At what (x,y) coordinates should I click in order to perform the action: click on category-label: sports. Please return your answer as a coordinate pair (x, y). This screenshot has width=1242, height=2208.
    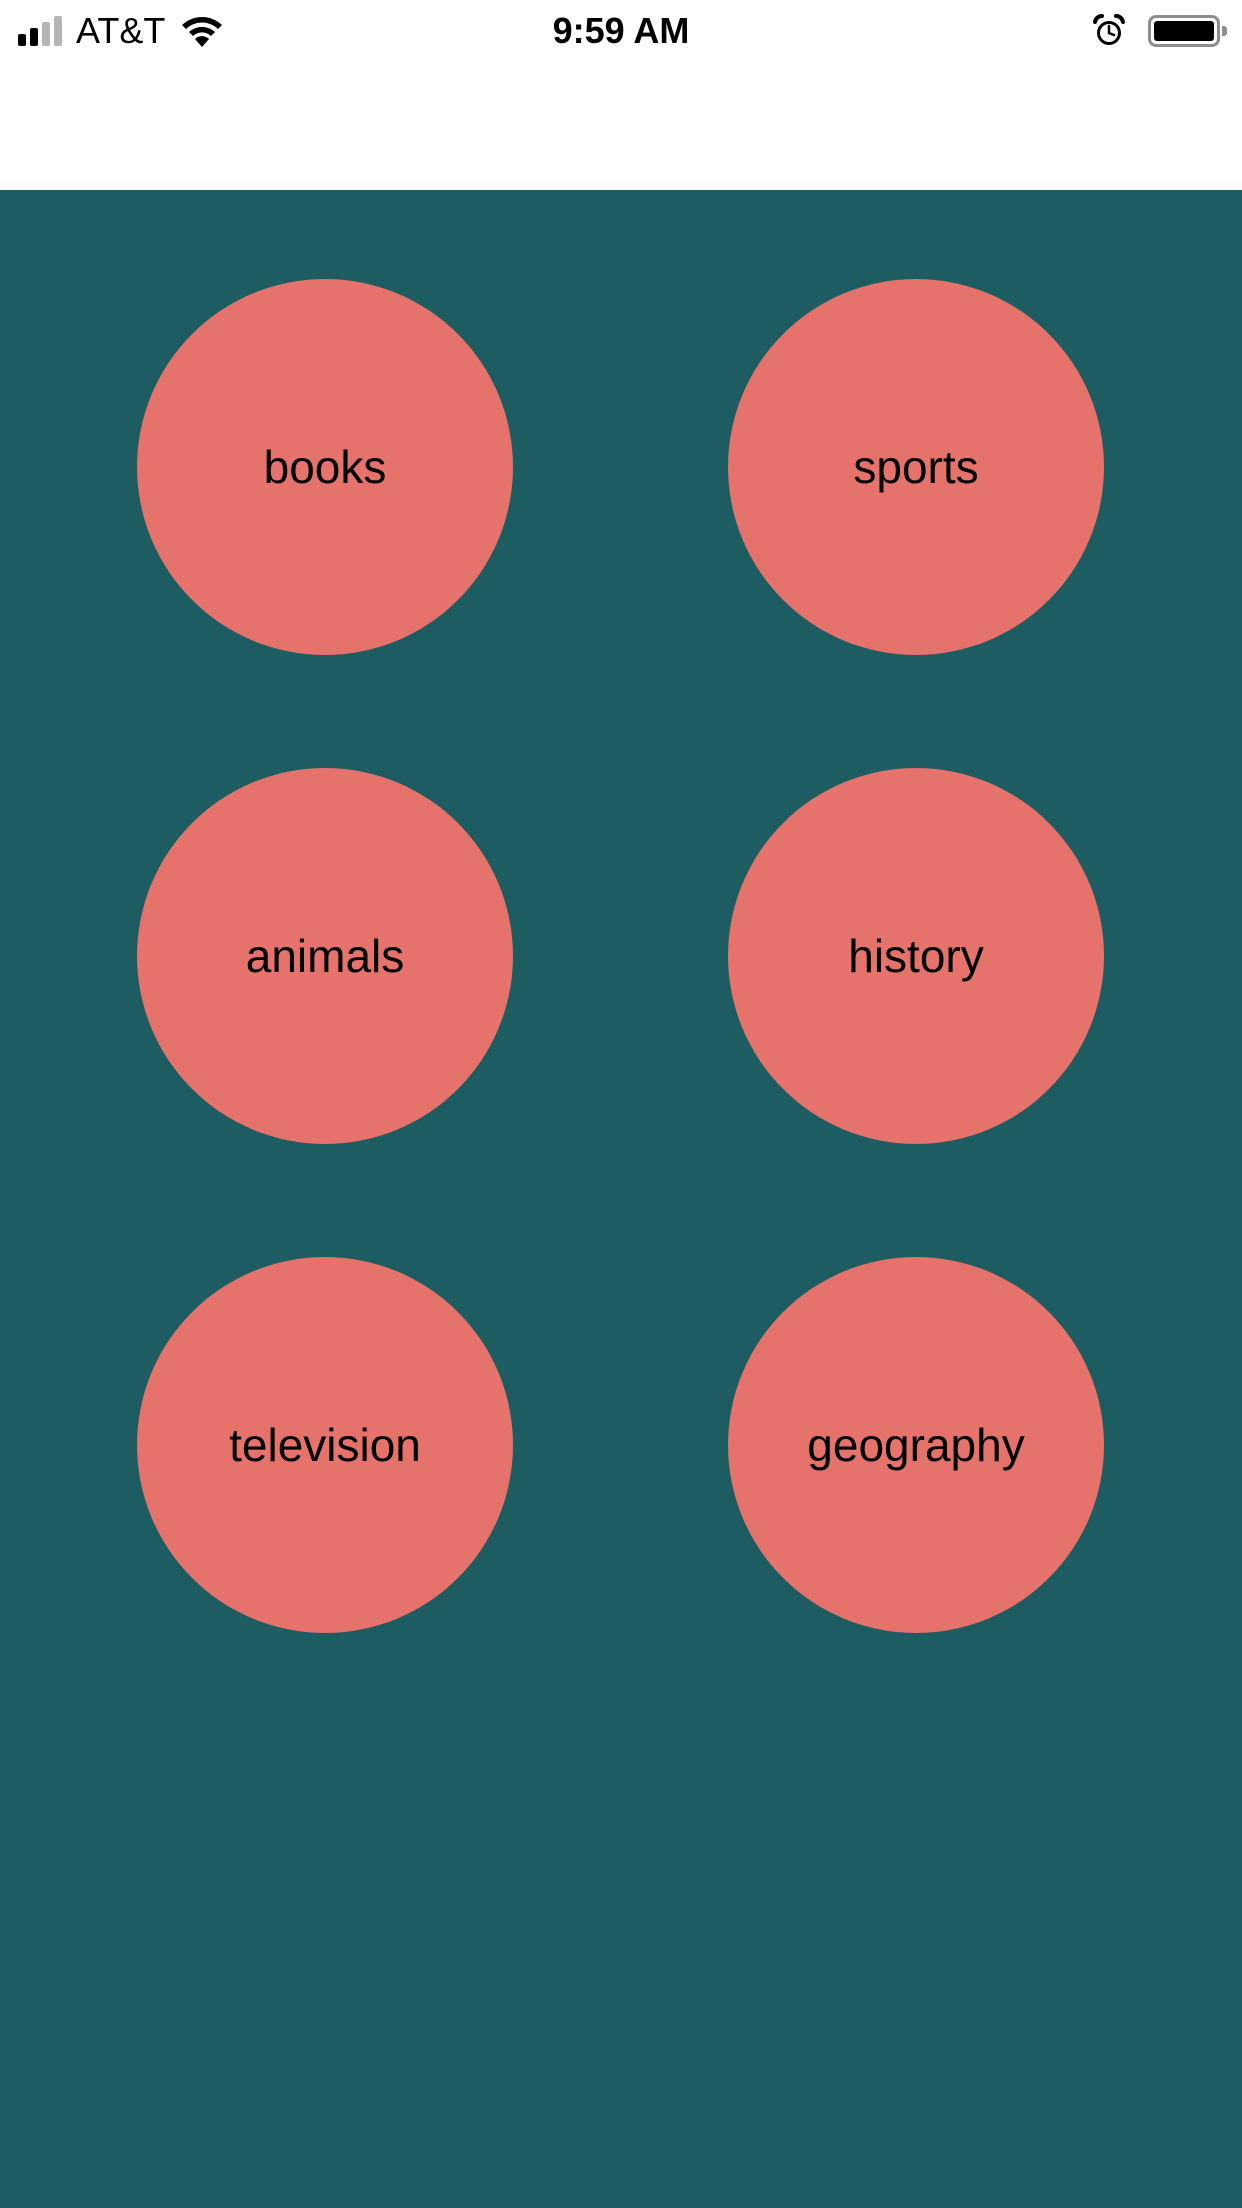
    Looking at the image, I should click on (916, 467).